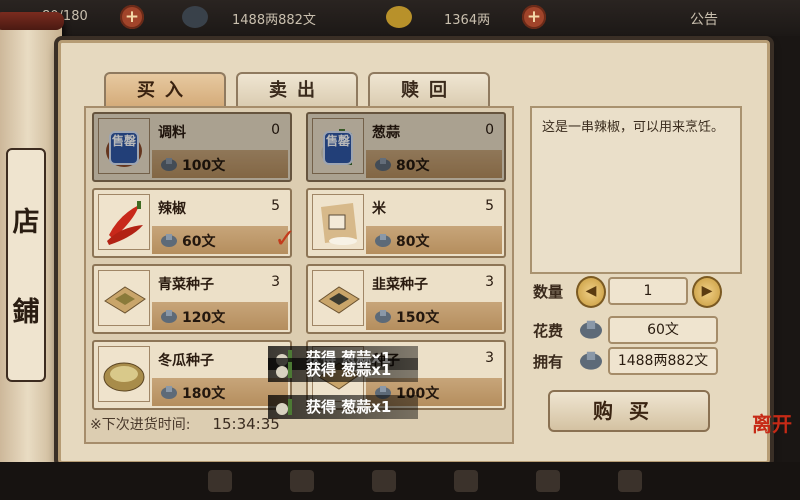 The height and width of the screenshot is (500, 800). I want to click on item-price: 180文, so click(204, 394).